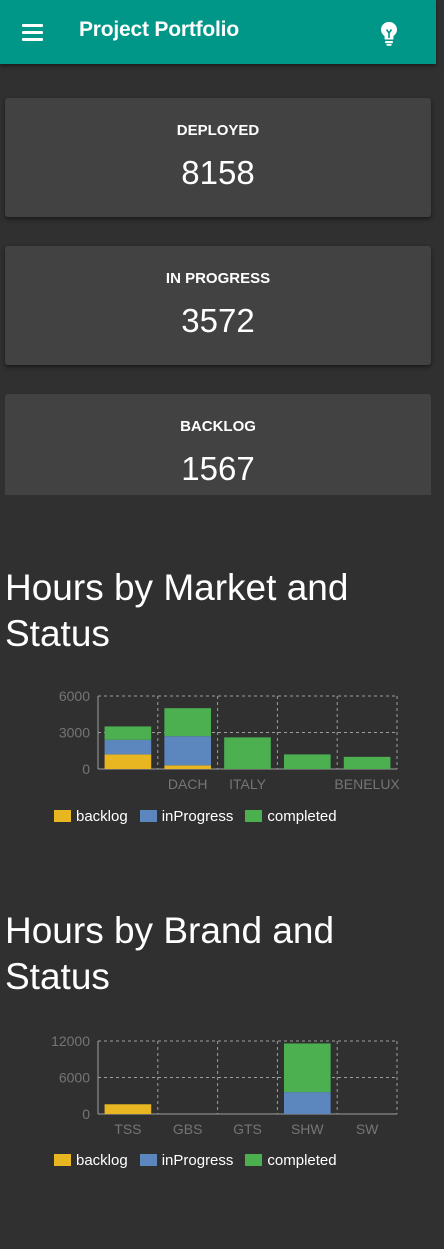  I want to click on page-title: Project Portfolio, so click(159, 29).